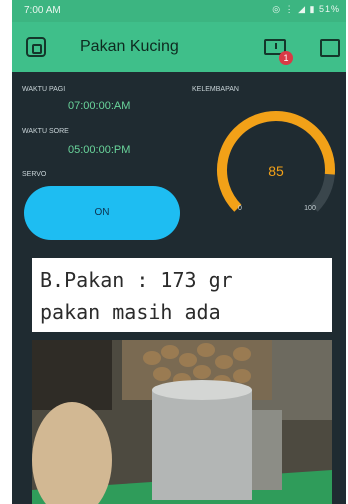 This screenshot has width=348, height=504. What do you see at coordinates (45, 131) in the screenshot?
I see `evening-time-label: WAKTU SORE` at bounding box center [45, 131].